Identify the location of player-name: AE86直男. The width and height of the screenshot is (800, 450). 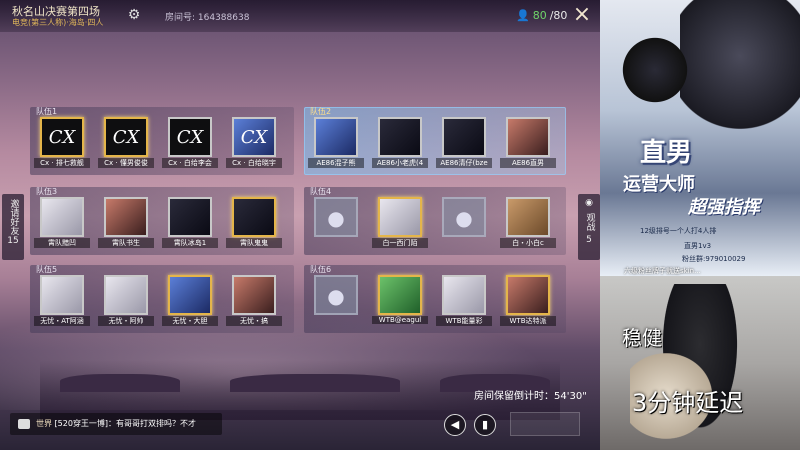
(528, 163).